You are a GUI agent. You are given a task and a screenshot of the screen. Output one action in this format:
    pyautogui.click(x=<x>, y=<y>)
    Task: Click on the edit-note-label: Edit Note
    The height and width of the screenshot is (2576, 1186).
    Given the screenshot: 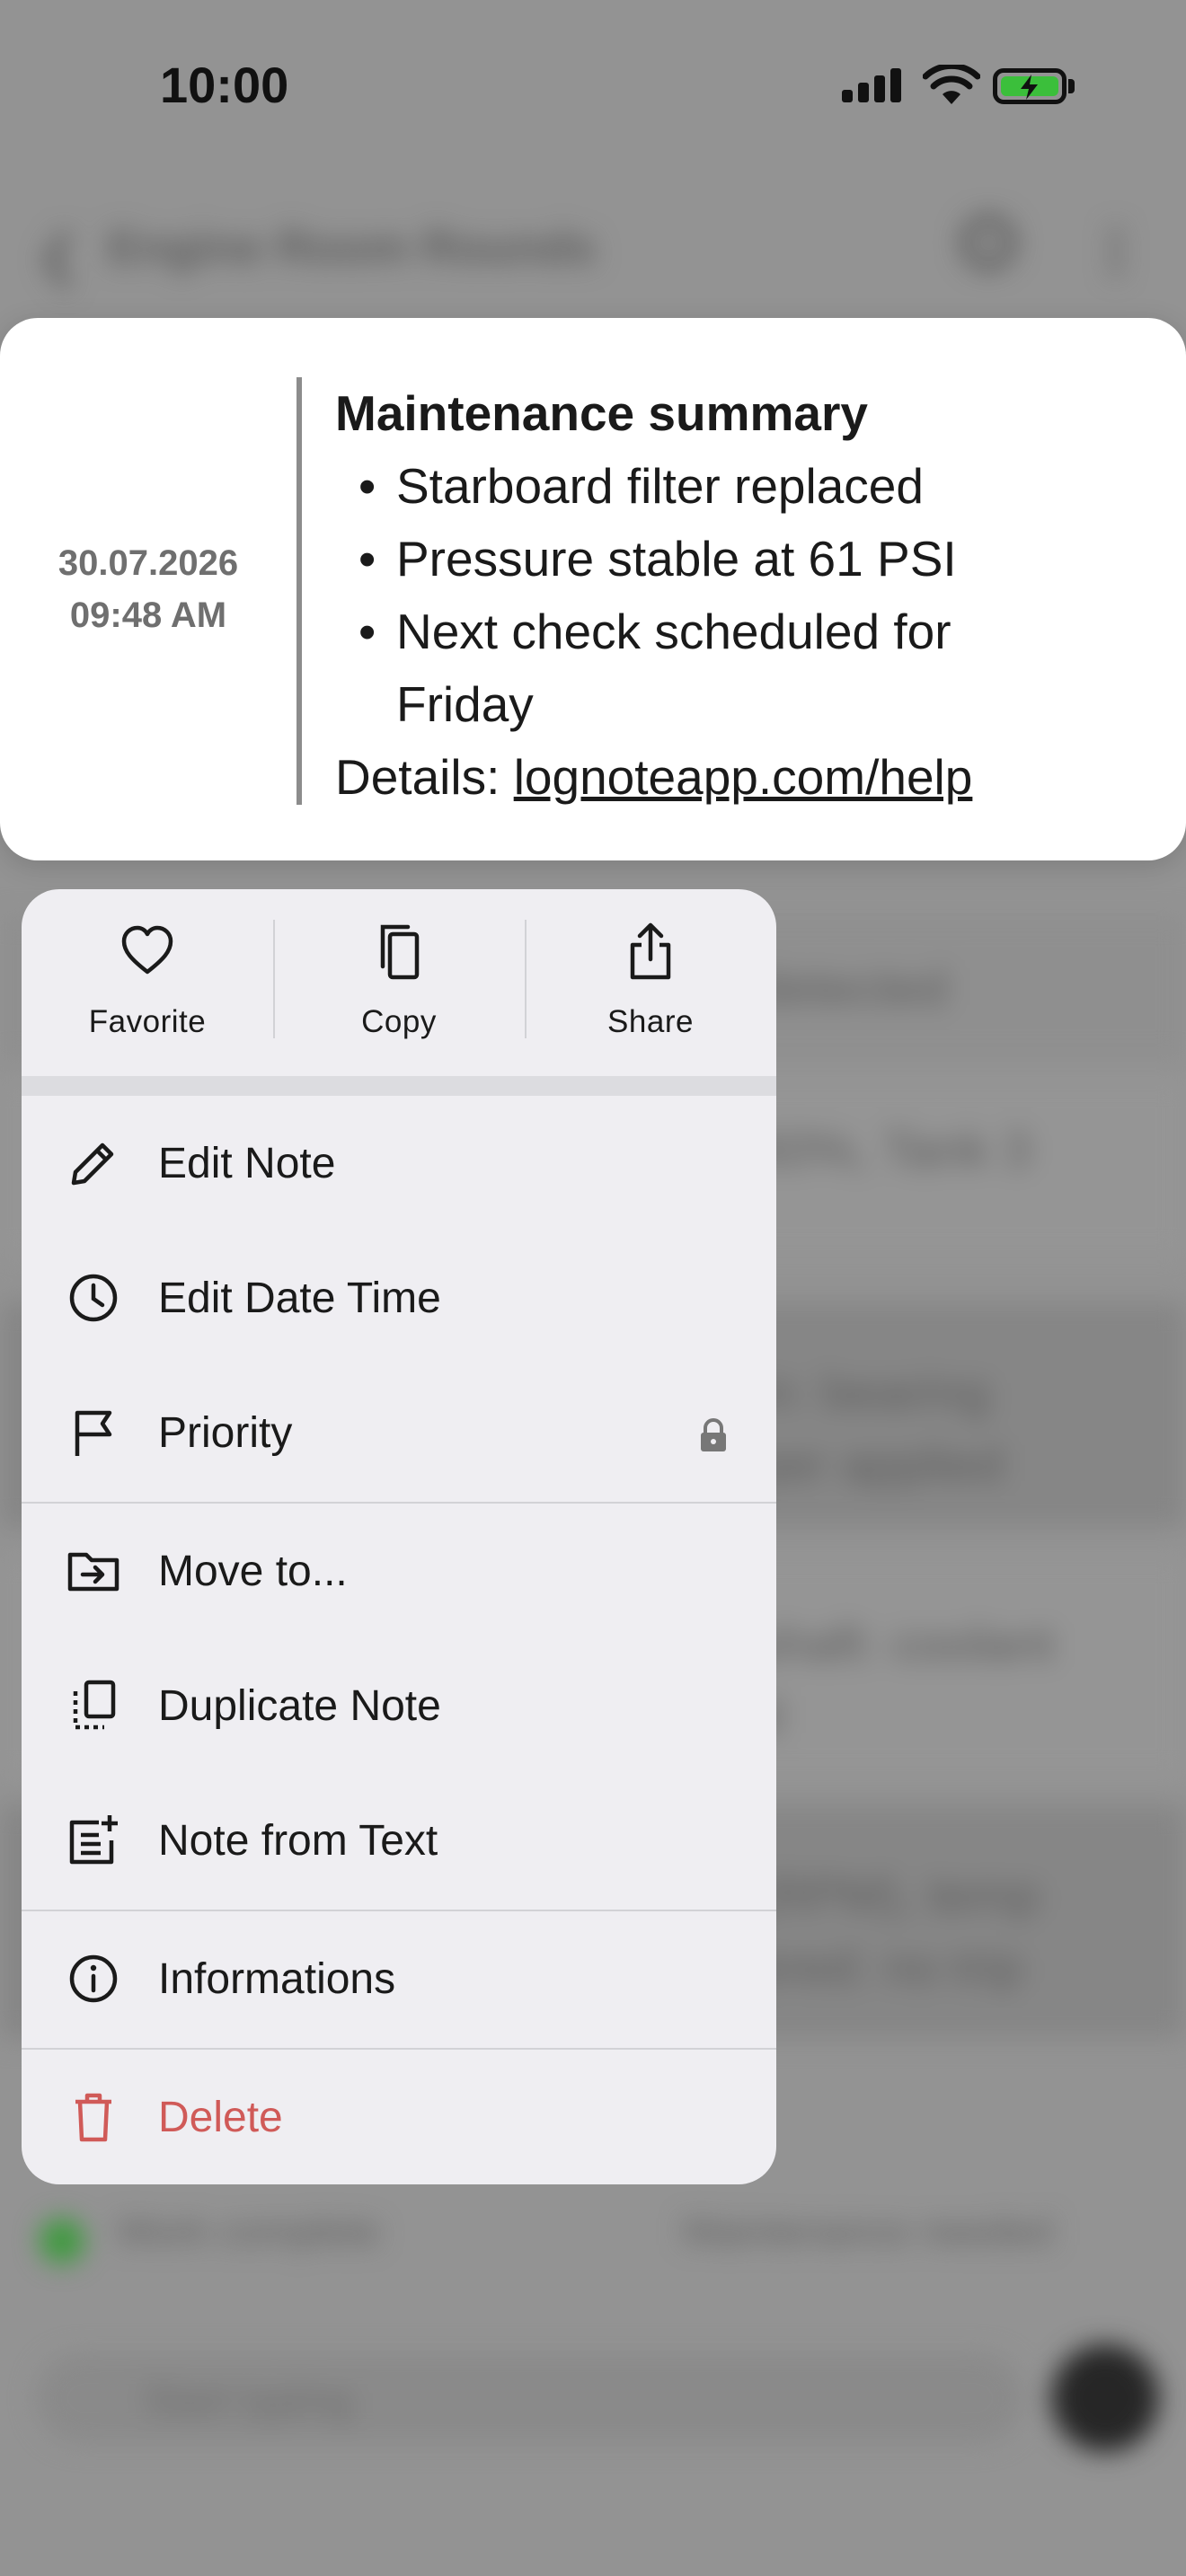 What is the action you would take?
    pyautogui.click(x=247, y=1163)
    